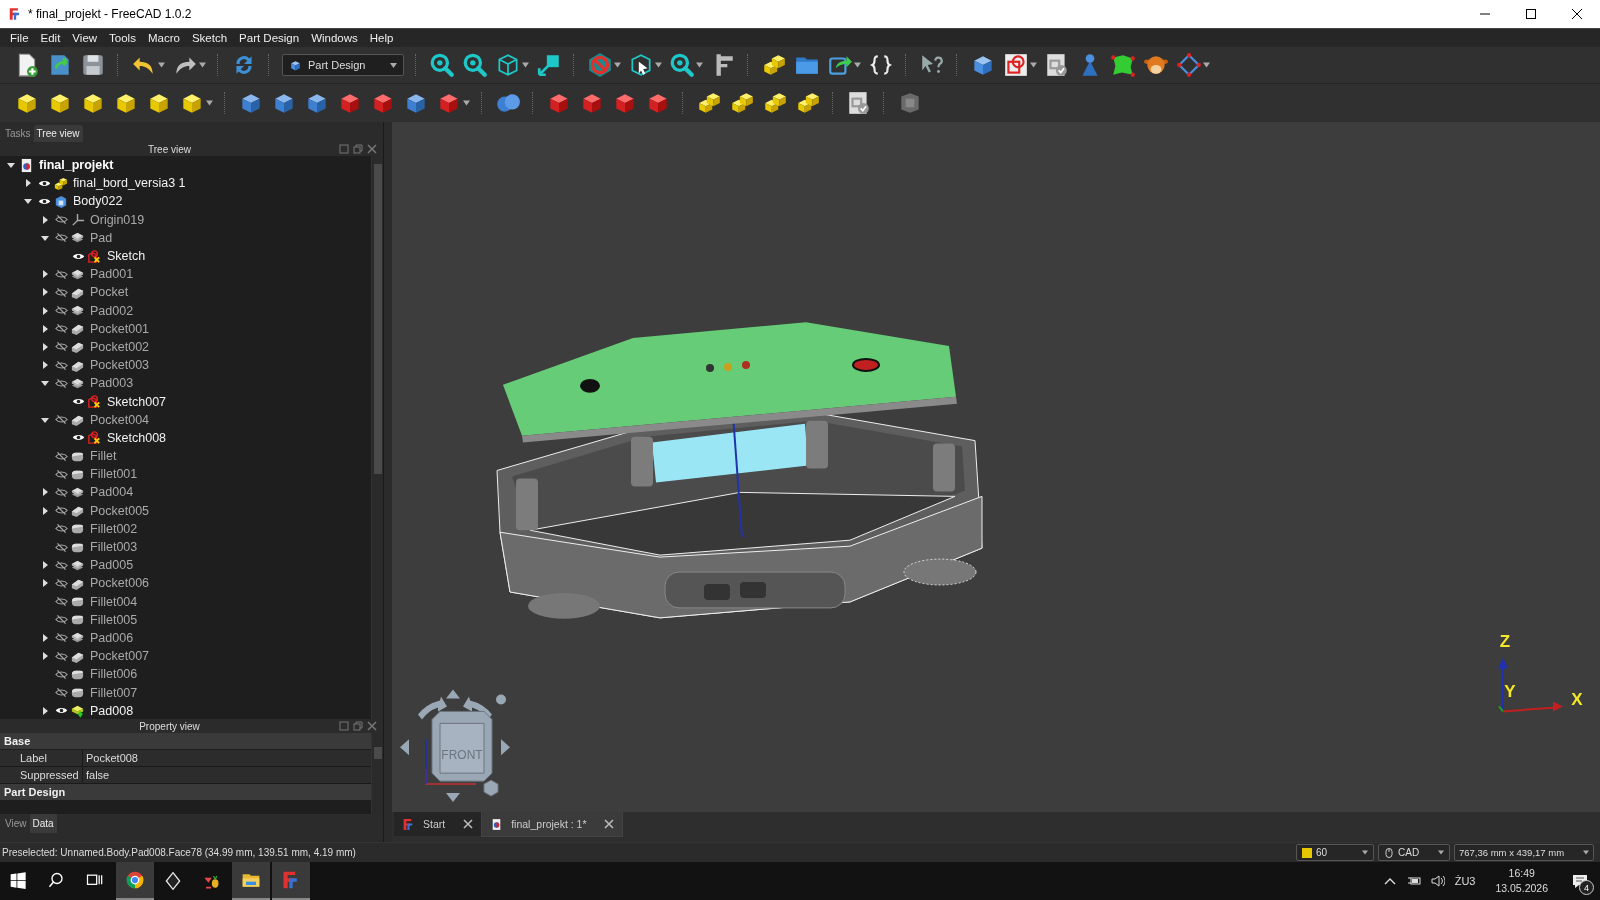 The image size is (1600, 900). I want to click on save-icon, so click(93, 65).